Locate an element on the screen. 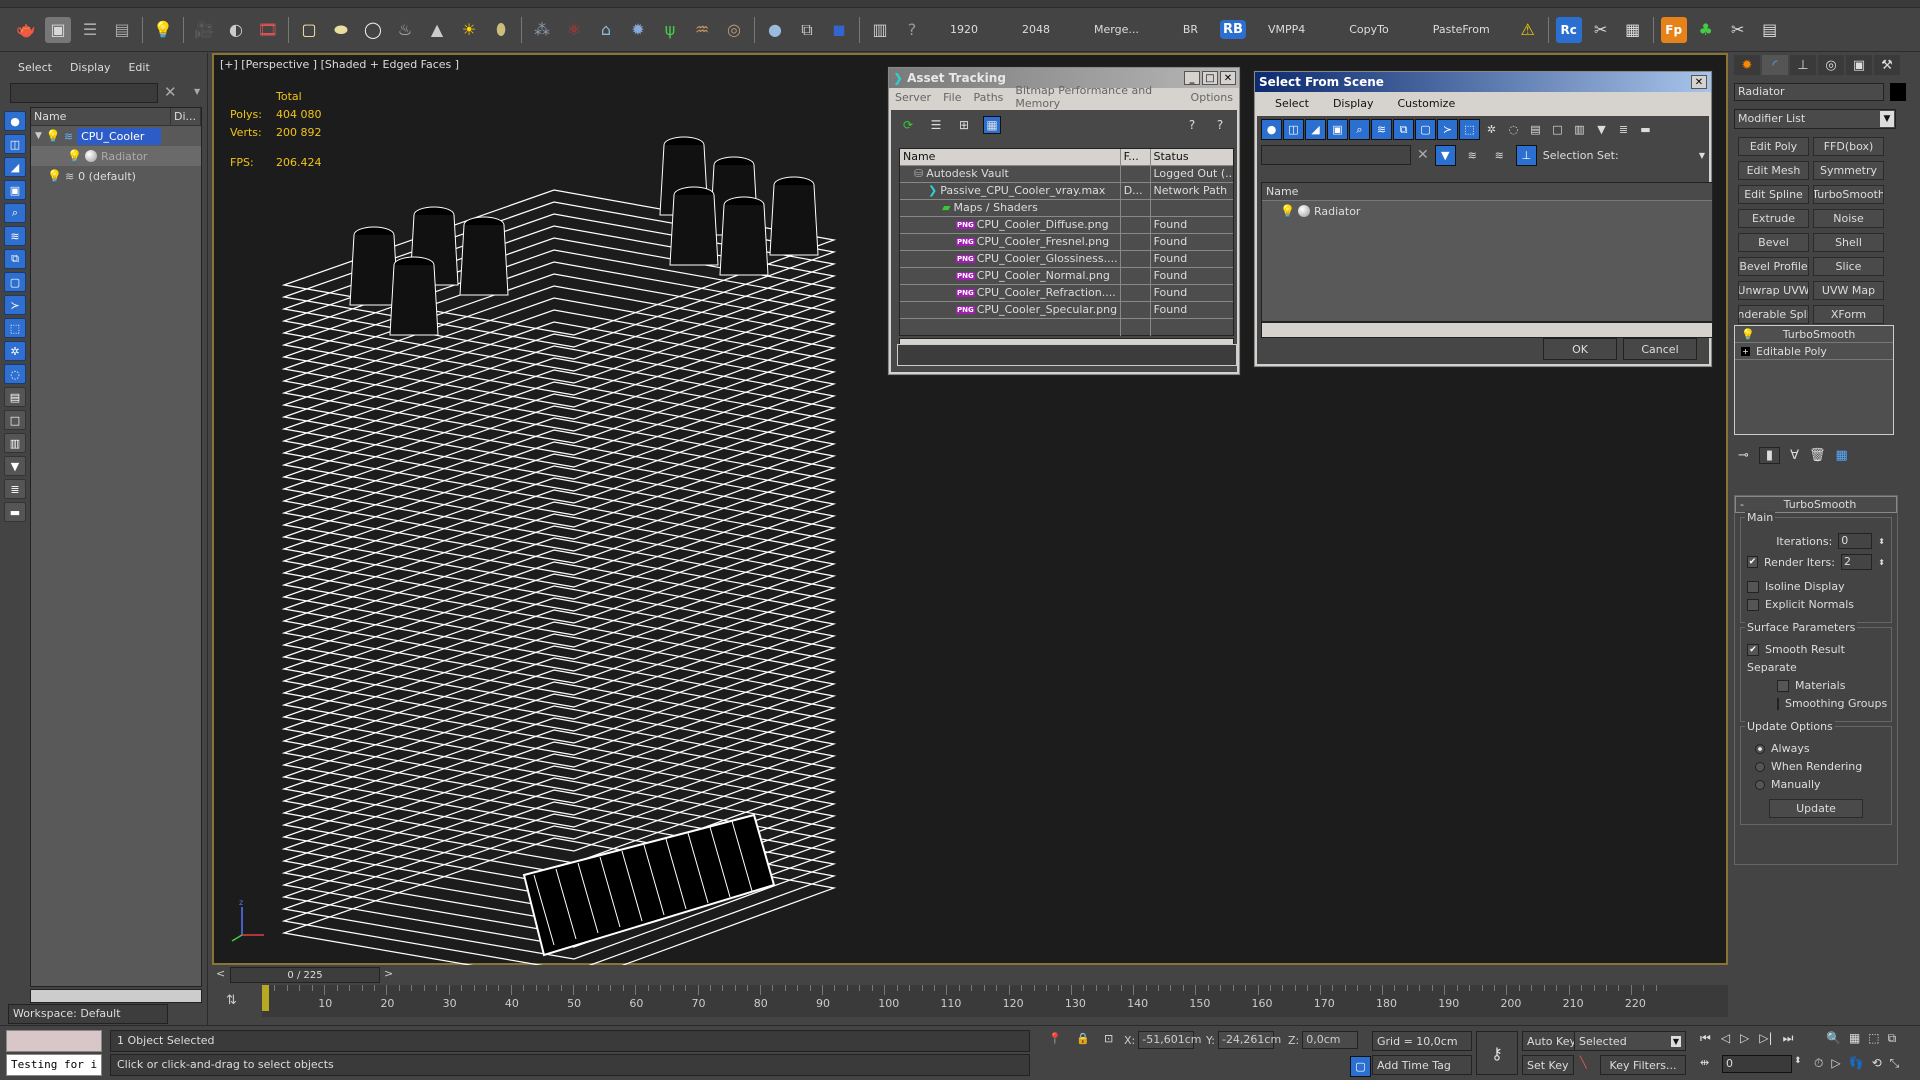 Image resolution: width=1920 pixels, height=1080 pixels. show-end-result-icon: ▮ is located at coordinates (1769, 455).